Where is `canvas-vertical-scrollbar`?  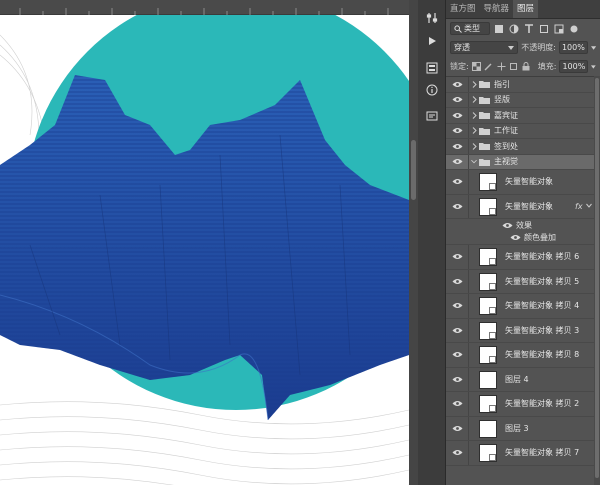 canvas-vertical-scrollbar is located at coordinates (413, 242).